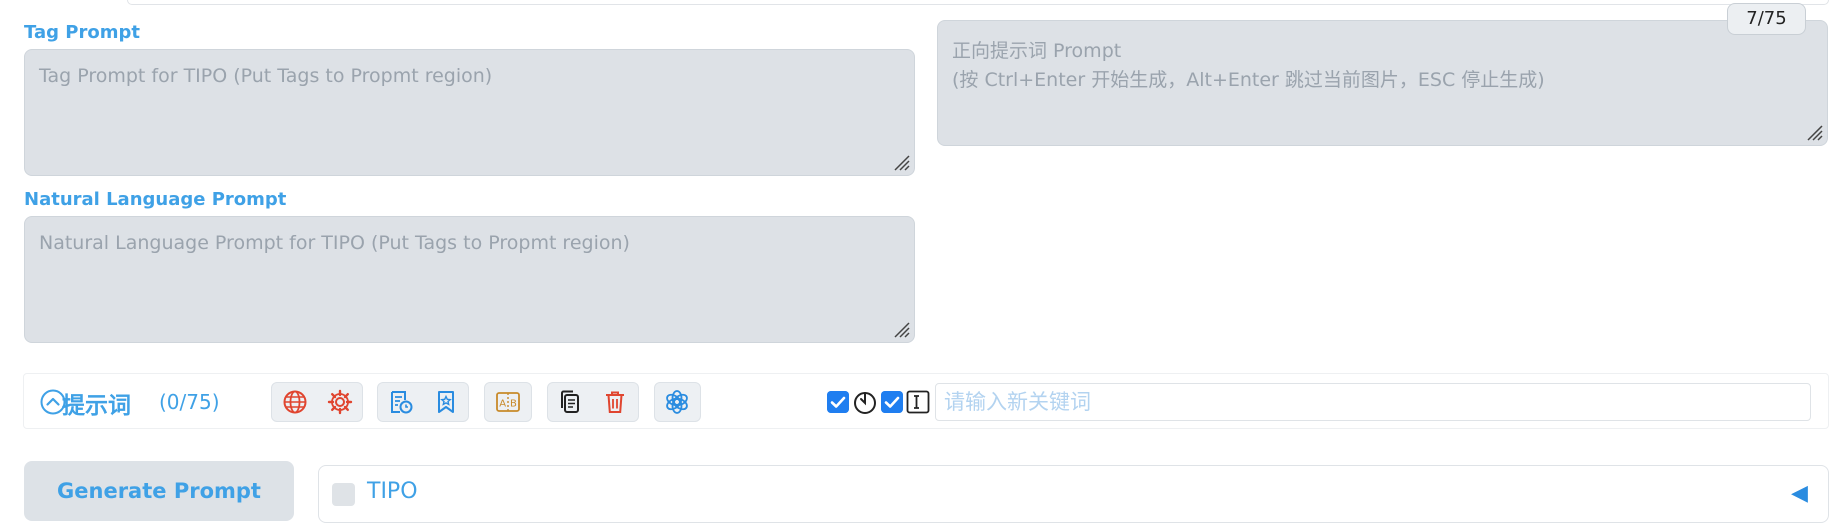 The width and height of the screenshot is (1842, 525). Describe the element at coordinates (82, 32) in the screenshot. I see `tag-prompt-label: Tag Prompt` at that location.